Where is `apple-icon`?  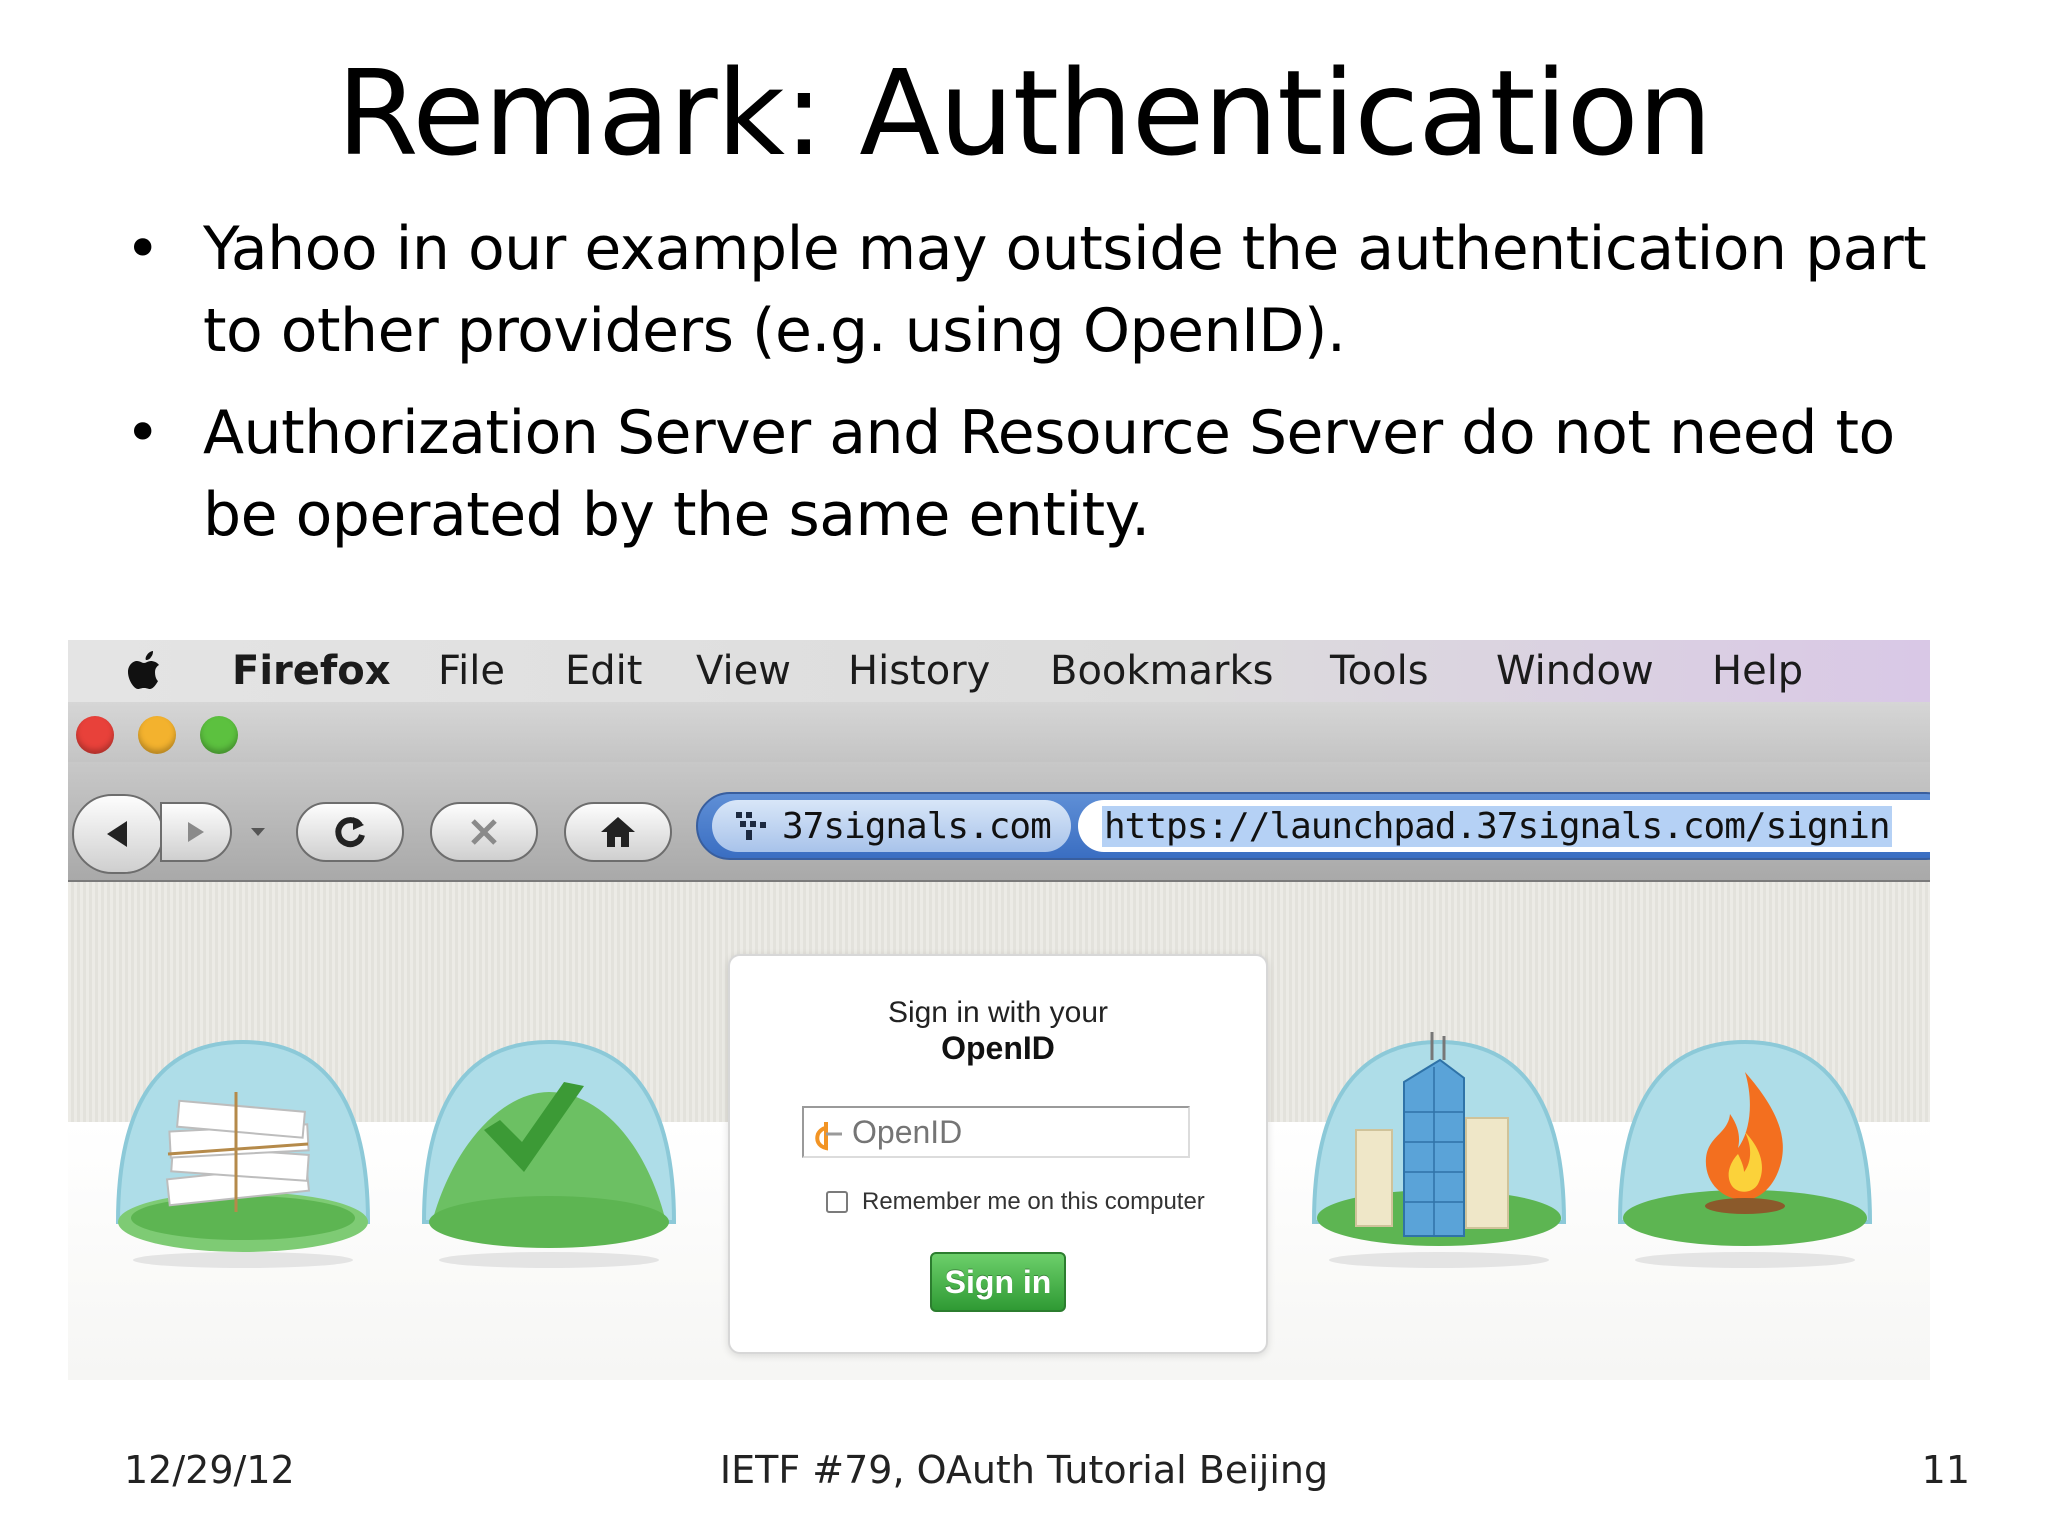
apple-icon is located at coordinates (147, 671).